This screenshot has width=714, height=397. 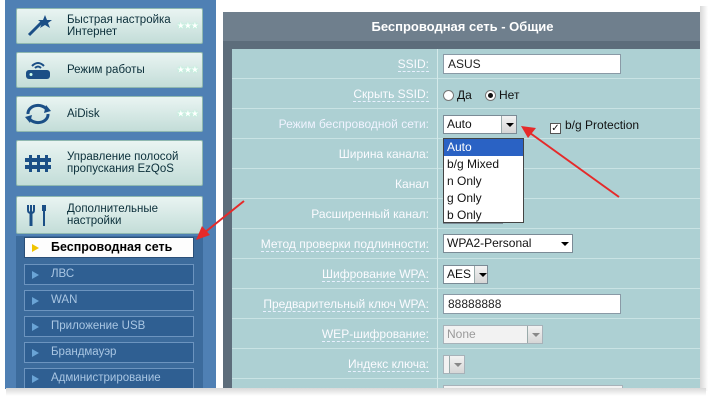 I want to click on sidebar-item-quick-setup: Быстрая настройка Интернет ★★★, so click(x=109, y=26).